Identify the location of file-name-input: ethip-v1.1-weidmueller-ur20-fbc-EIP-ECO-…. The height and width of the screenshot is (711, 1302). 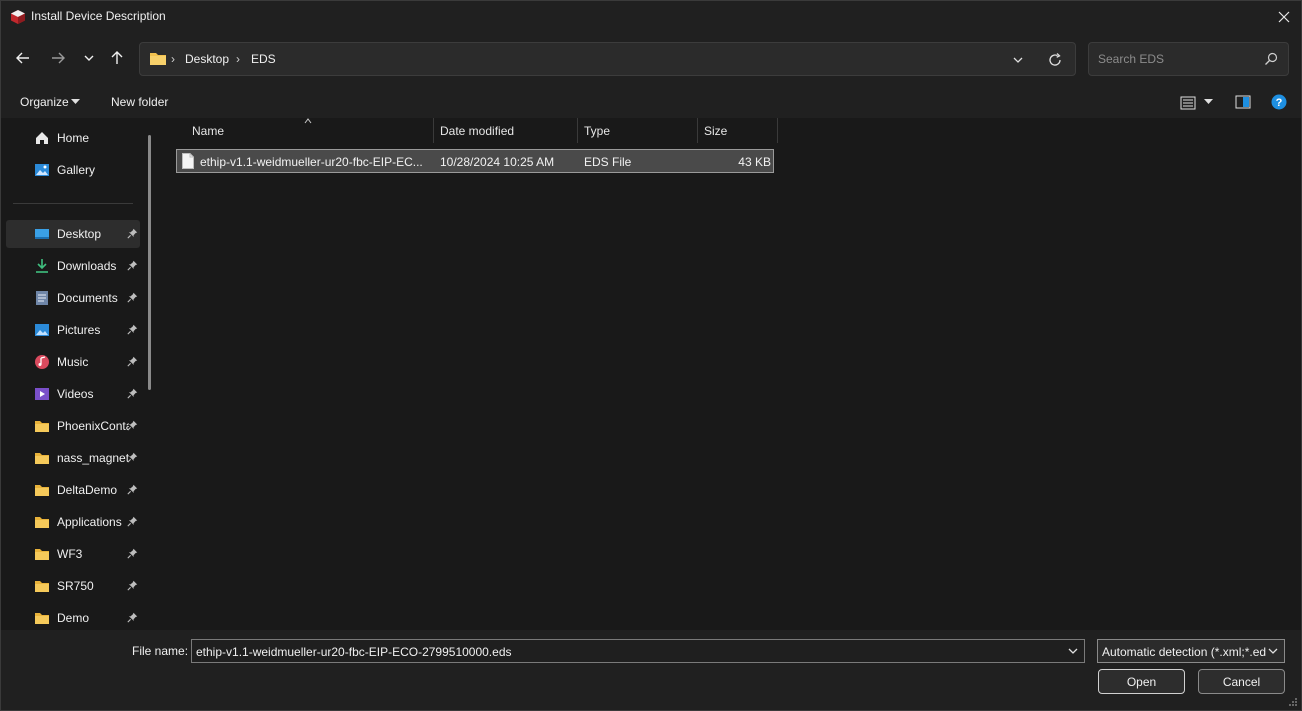
(638, 651).